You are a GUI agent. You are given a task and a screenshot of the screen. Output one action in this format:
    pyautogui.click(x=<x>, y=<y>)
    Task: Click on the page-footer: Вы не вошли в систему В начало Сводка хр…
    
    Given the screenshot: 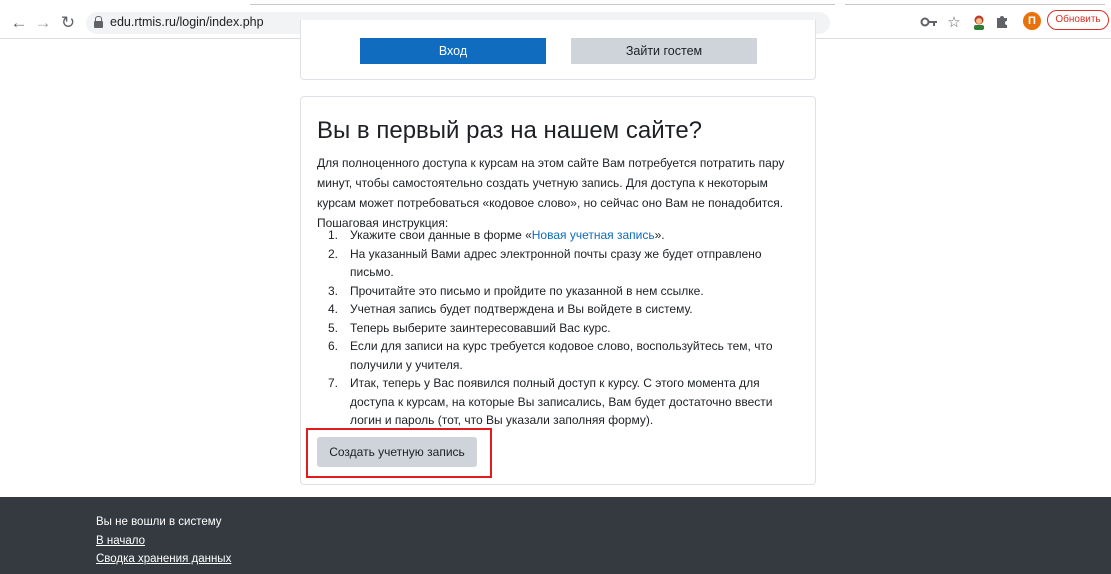 What is the action you would take?
    pyautogui.click(x=555, y=535)
    